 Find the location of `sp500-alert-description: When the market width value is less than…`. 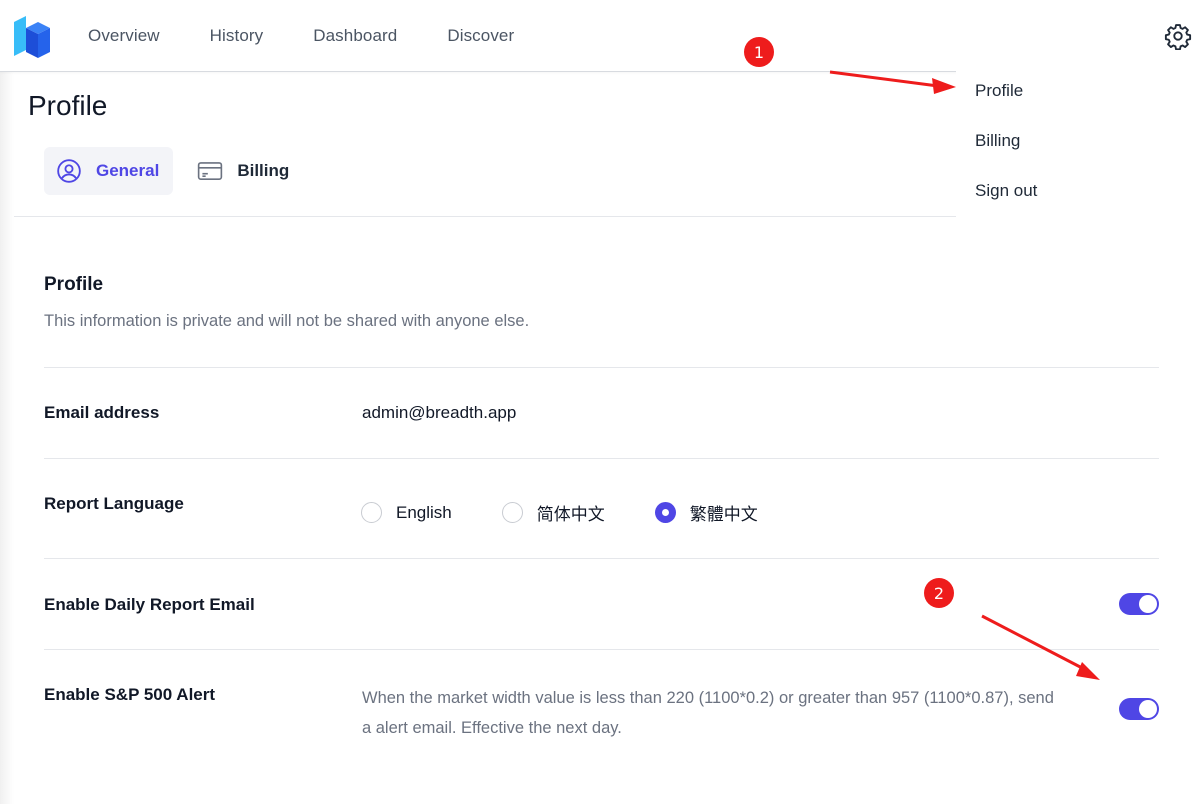

sp500-alert-description: When the market width value is less than… is located at coordinates (742, 713).